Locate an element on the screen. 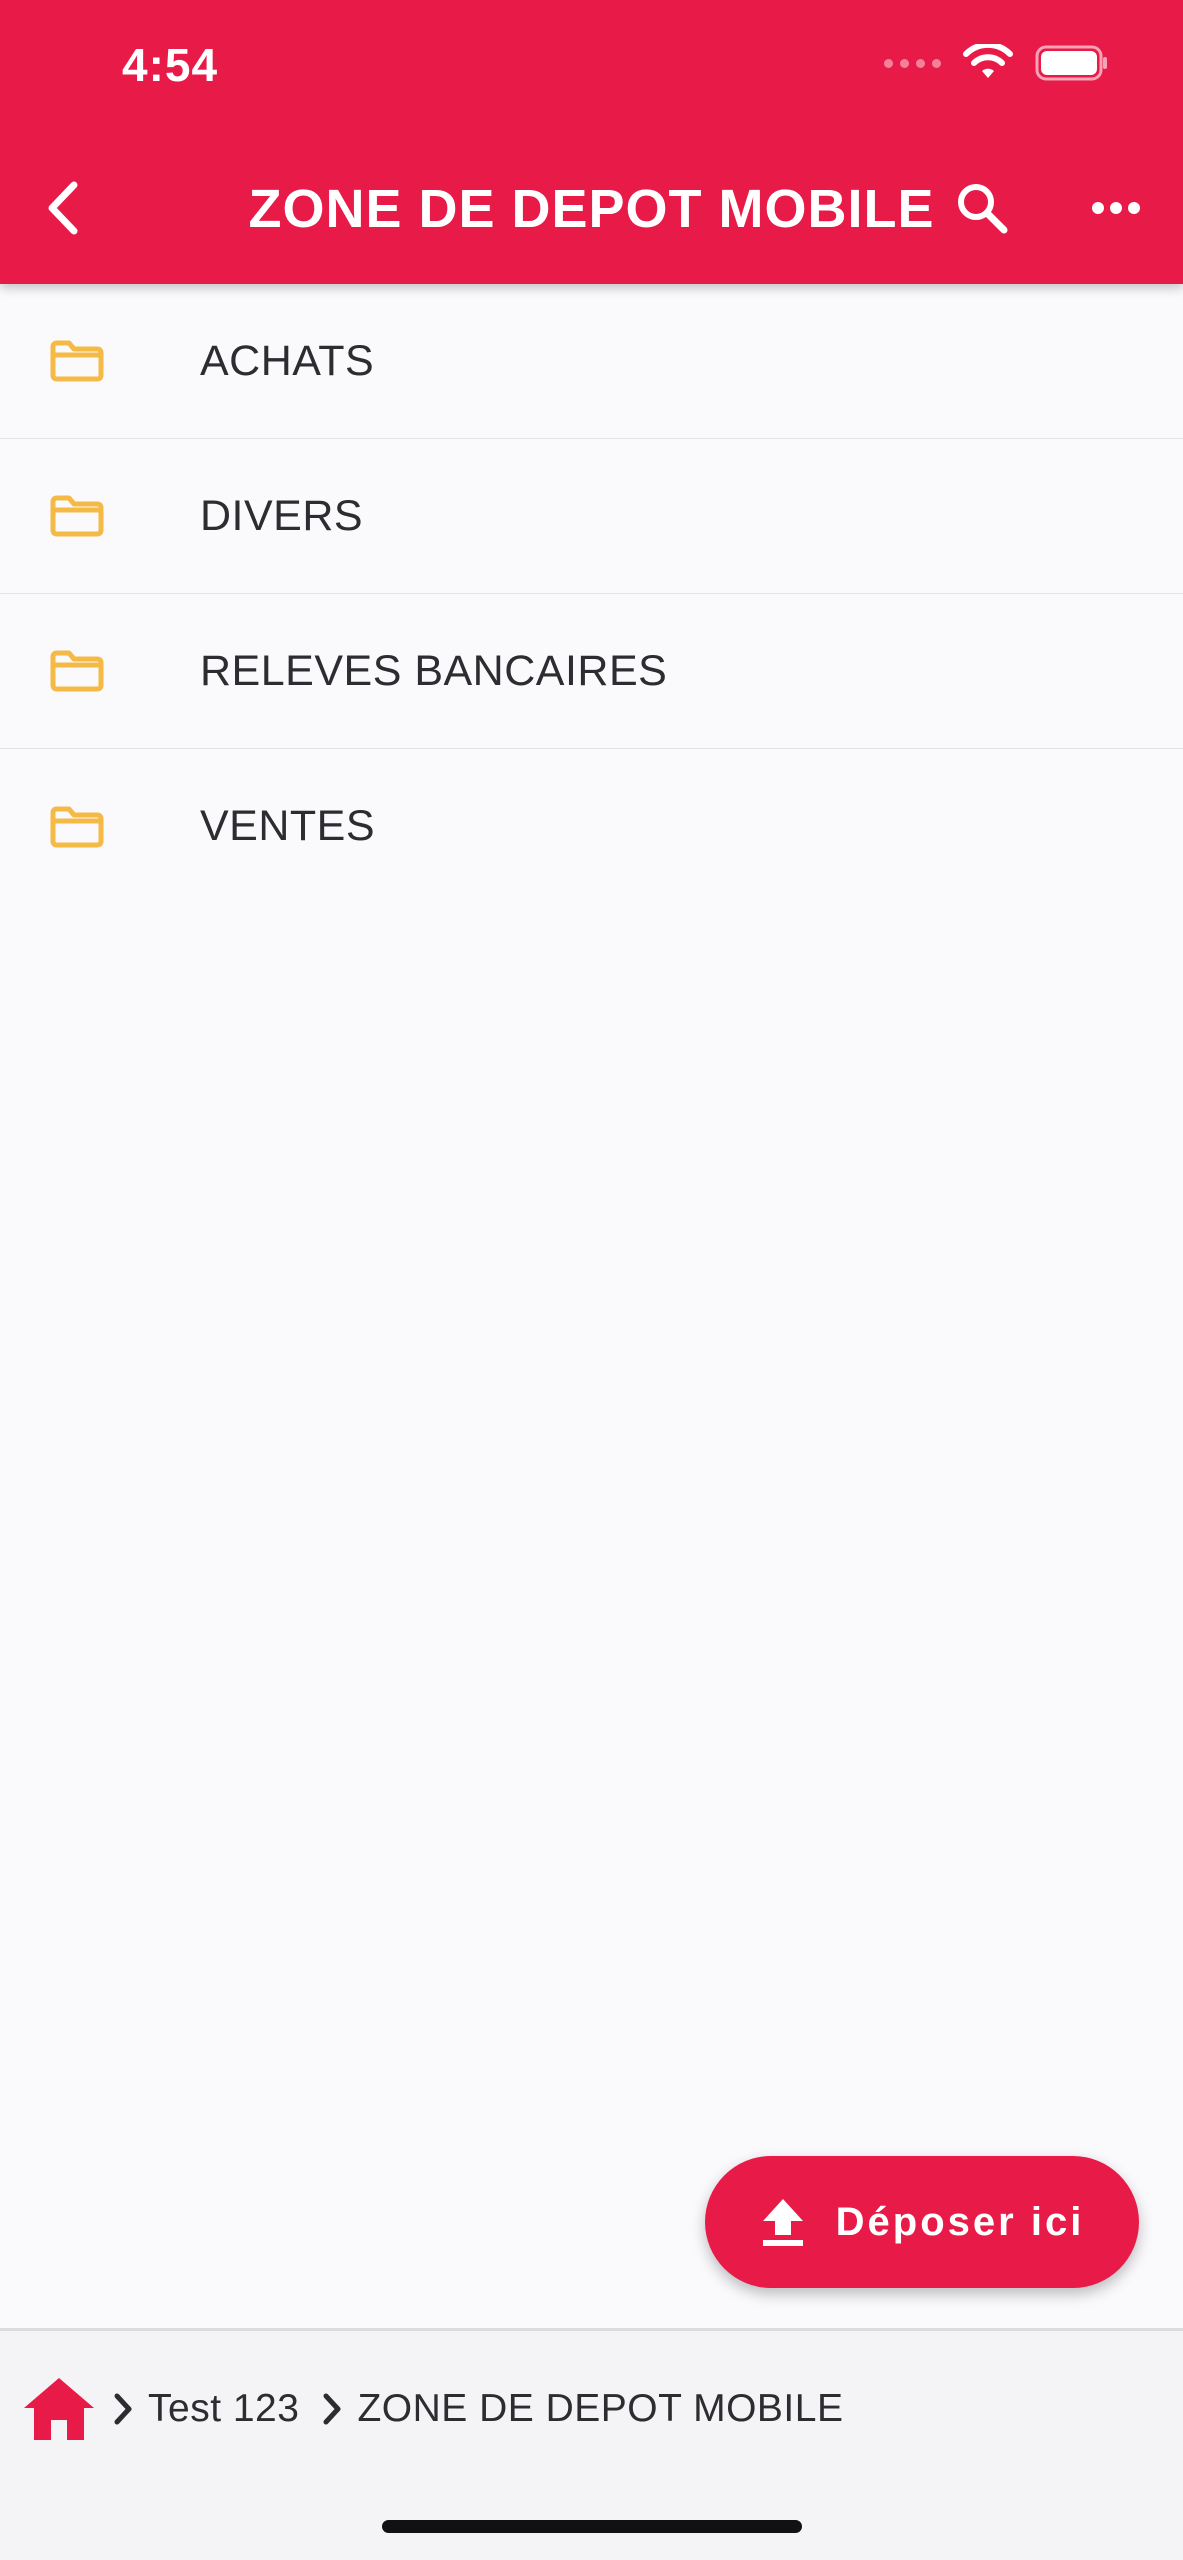  cellular-signal-icon is located at coordinates (912, 63).